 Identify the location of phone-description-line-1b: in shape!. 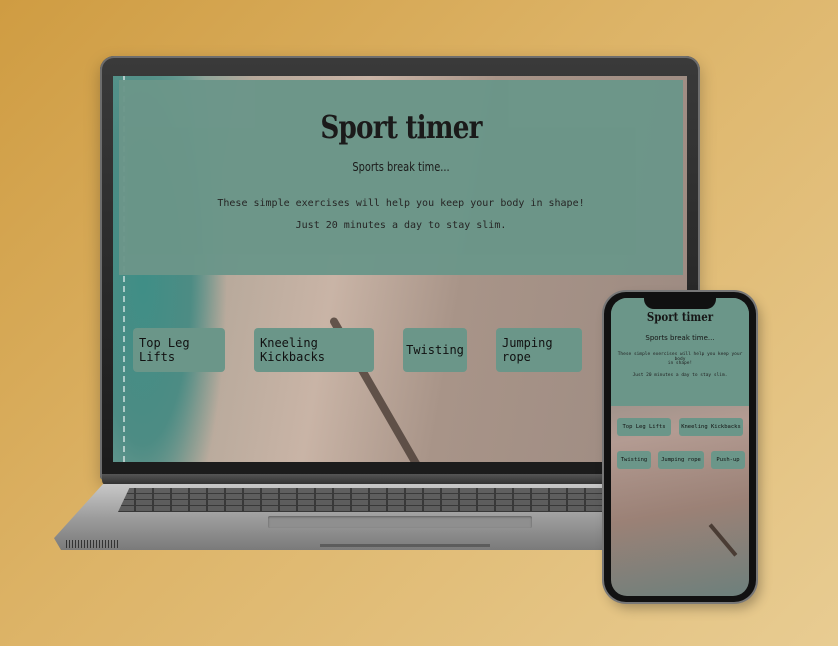
(680, 363).